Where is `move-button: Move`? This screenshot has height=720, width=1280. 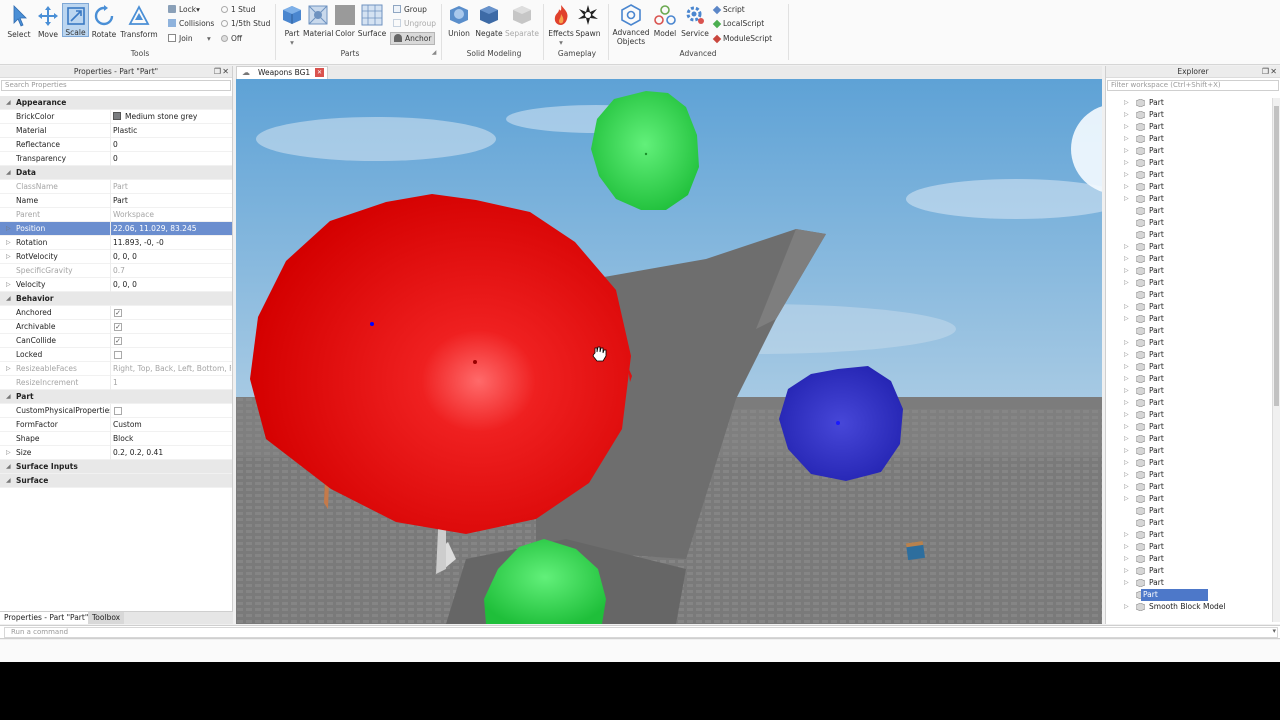
move-button: Move is located at coordinates (48, 24).